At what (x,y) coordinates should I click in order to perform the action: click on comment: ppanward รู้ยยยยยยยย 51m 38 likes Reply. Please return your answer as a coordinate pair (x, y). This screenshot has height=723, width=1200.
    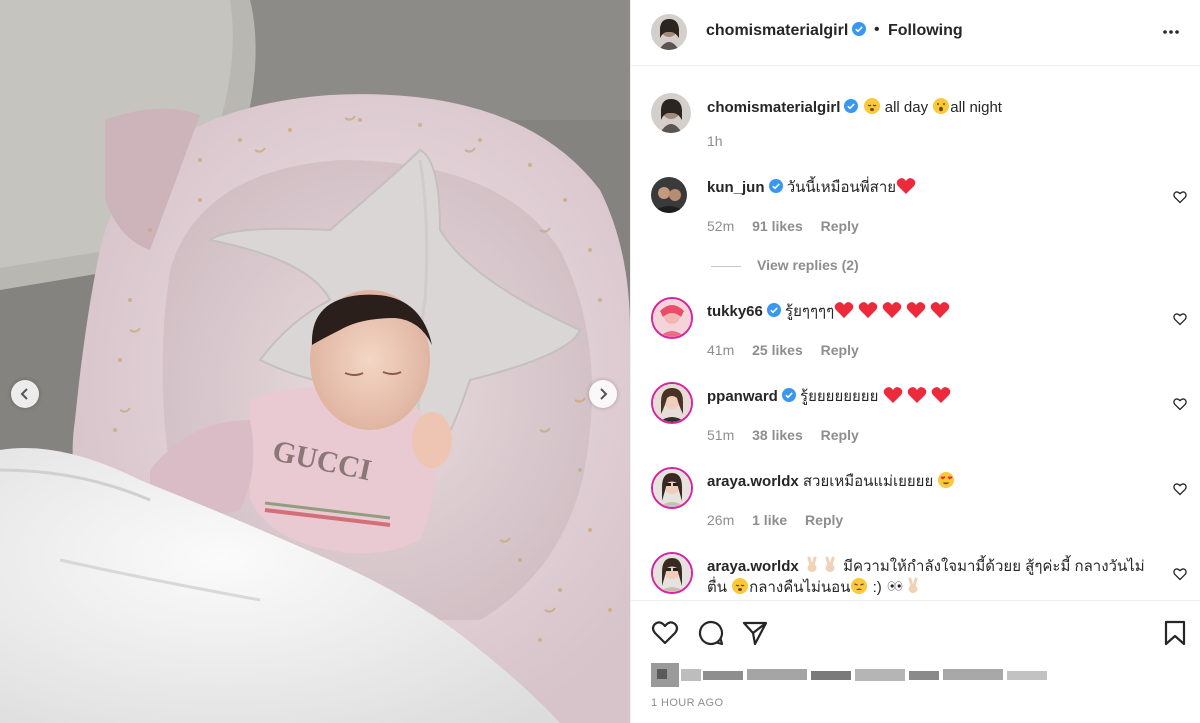
    Looking at the image, I should click on (915, 417).